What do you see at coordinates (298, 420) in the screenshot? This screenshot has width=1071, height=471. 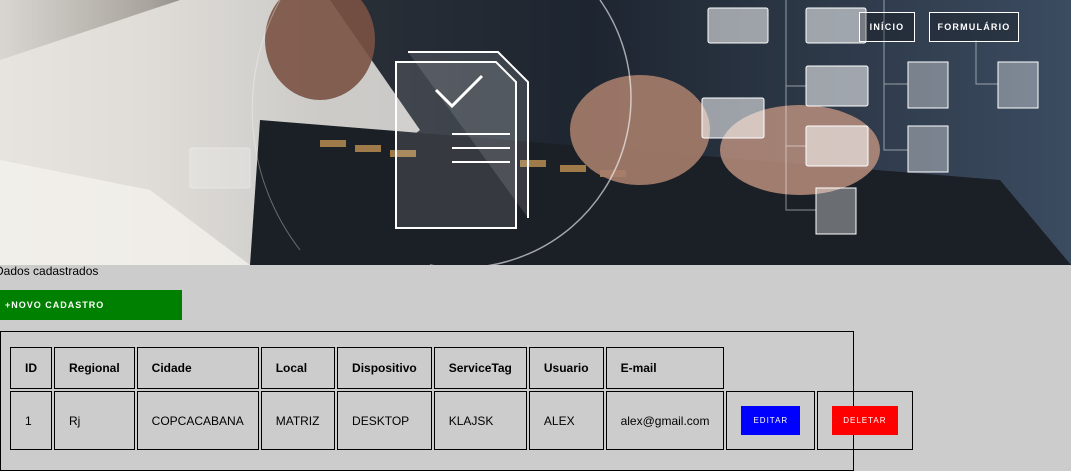 I see `cell-local: MATRIZ` at bounding box center [298, 420].